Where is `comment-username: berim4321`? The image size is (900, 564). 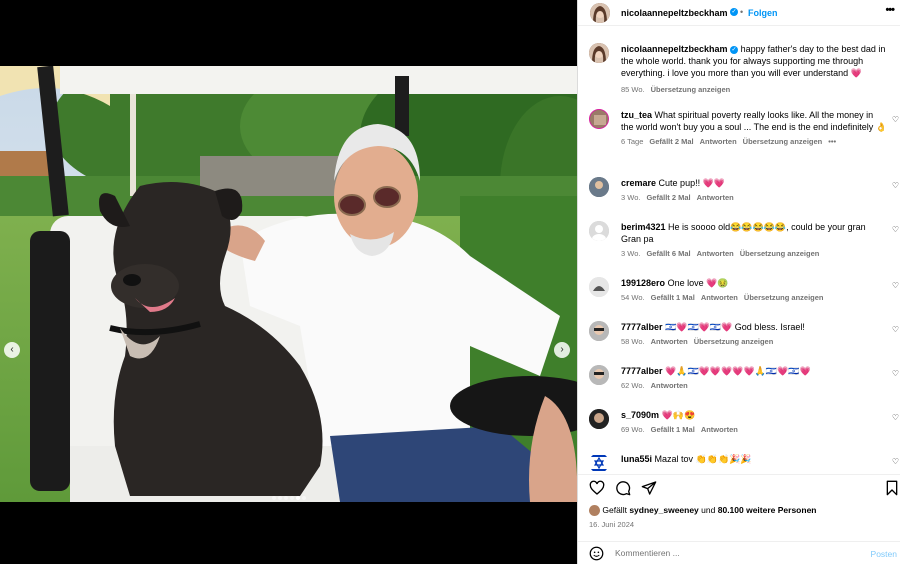 comment-username: berim4321 is located at coordinates (643, 227).